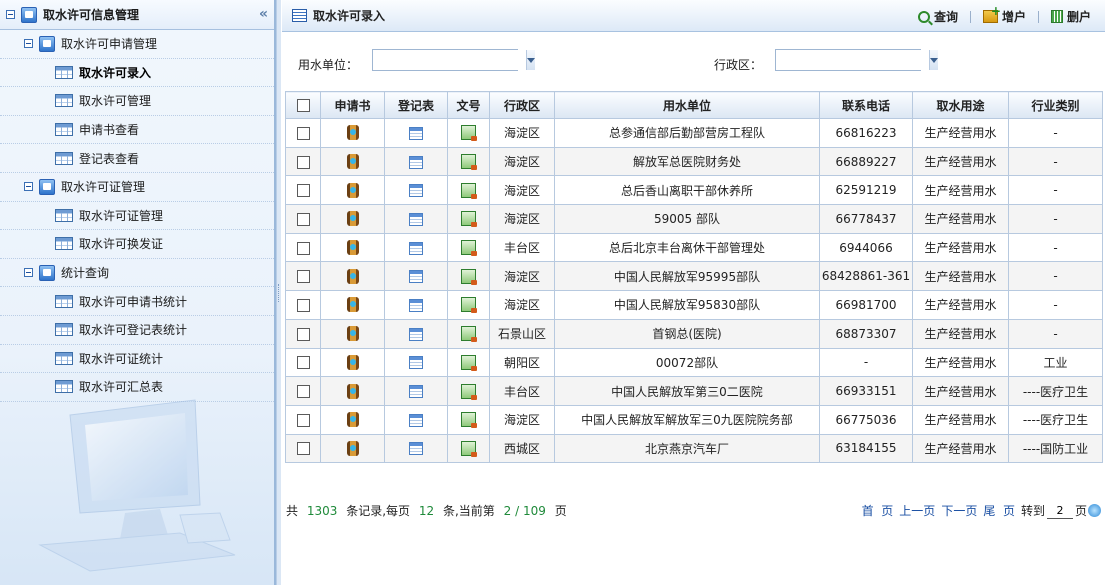 The height and width of the screenshot is (585, 1105). Describe the element at coordinates (694, 333) in the screenshot. I see `table-row: 石景山区 首钢总(医院) 68873307 生产经营用水 -` at that location.